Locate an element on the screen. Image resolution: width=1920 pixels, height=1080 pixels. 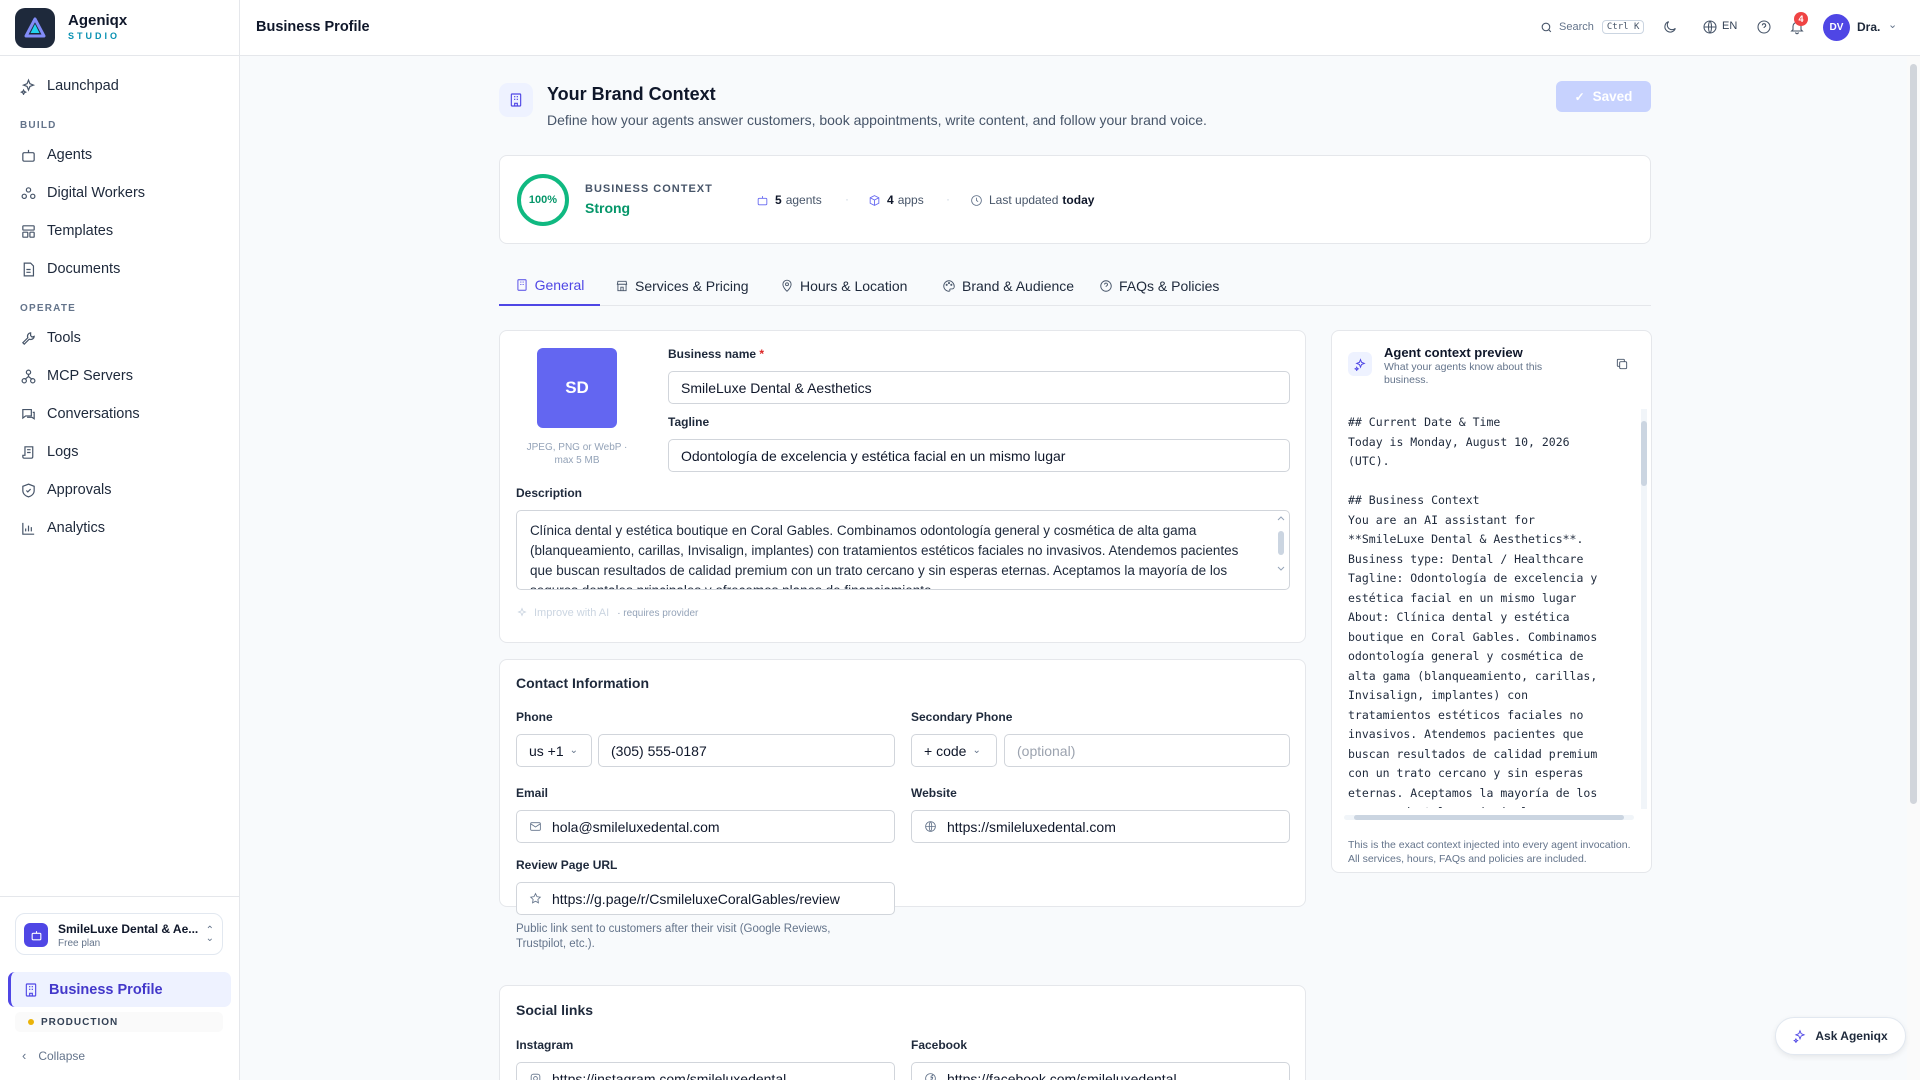
chevron-down-icon: ⌄ is located at coordinates (1892, 24).